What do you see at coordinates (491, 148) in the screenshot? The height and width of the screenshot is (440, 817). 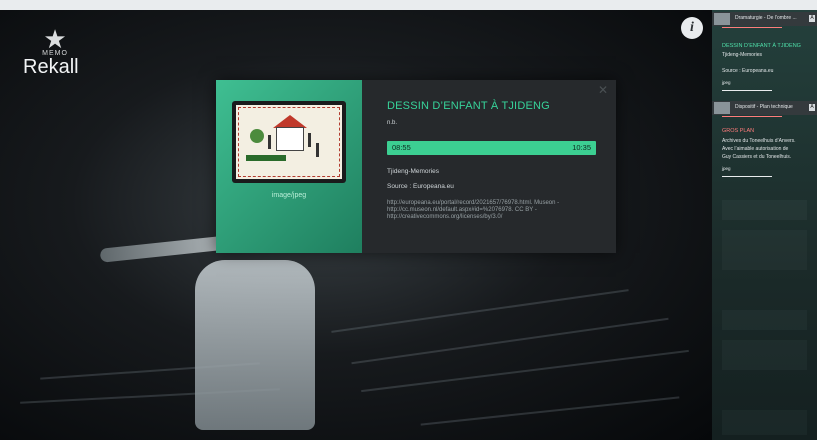 I see `time-range-bar: 08:55 10:35` at bounding box center [491, 148].